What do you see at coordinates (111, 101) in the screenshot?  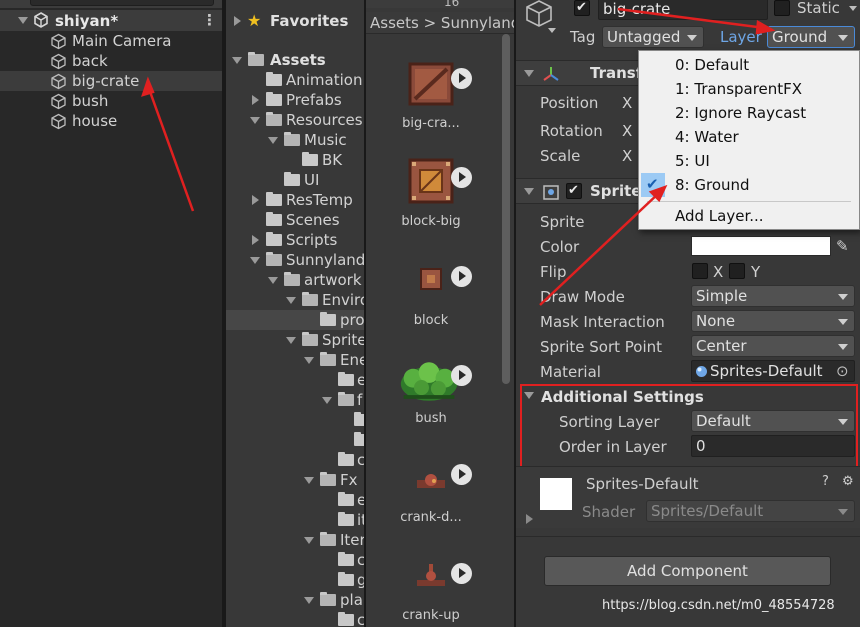 I see `hierarchy-item-bush: bush` at bounding box center [111, 101].